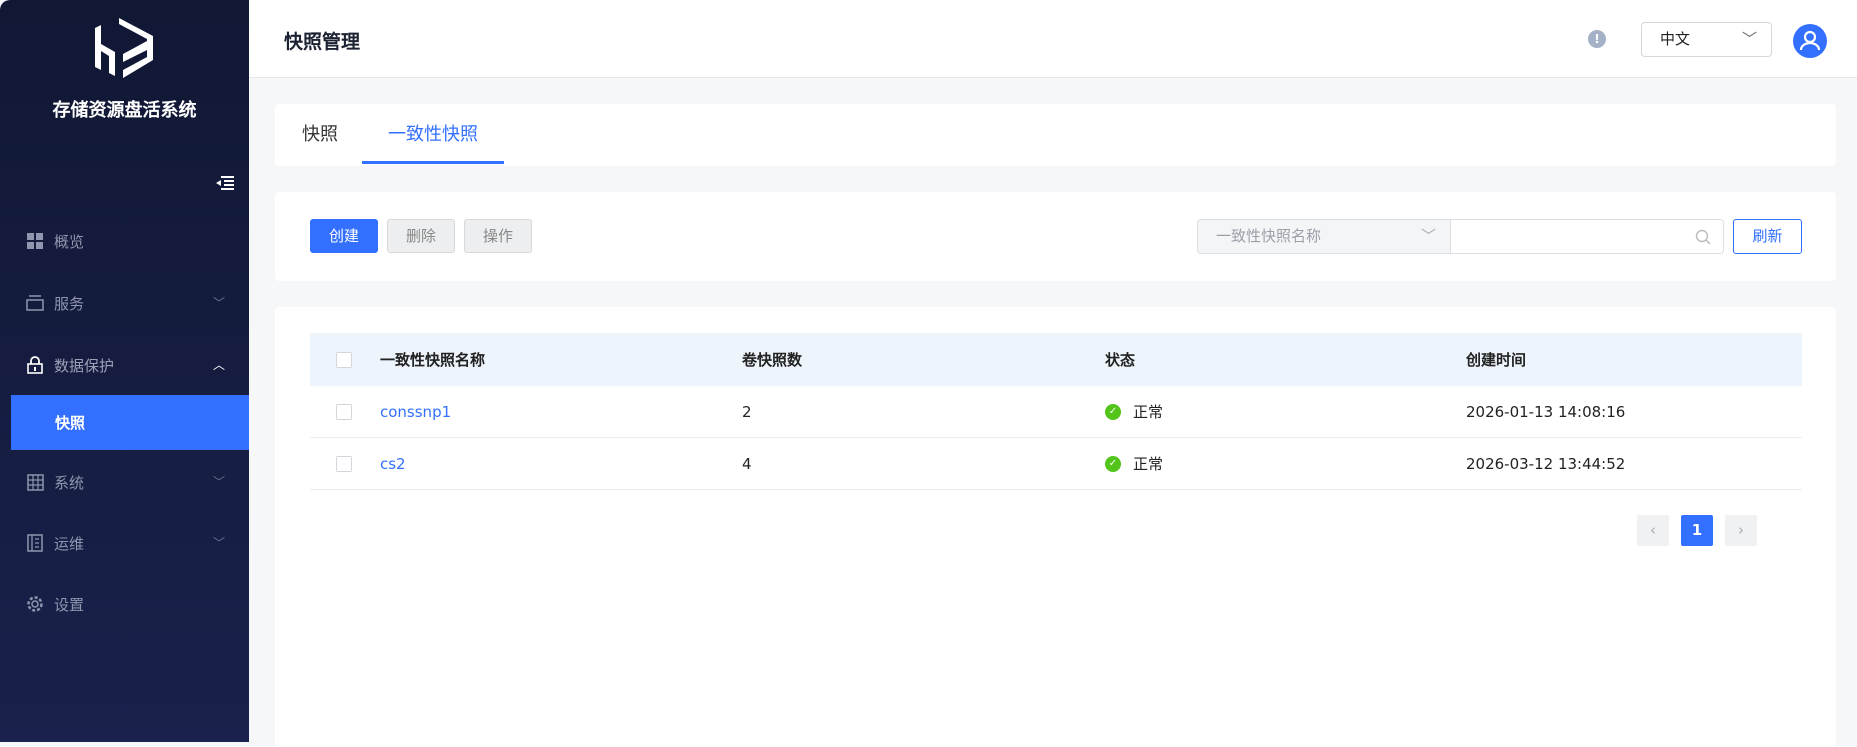  I want to click on sidebar: 存储资源盘活系统 概览 服务 ﹀ 数据保护 ︿ 快照 系统 ﹀ 运维 ﹀ 设置, so click(124, 371).